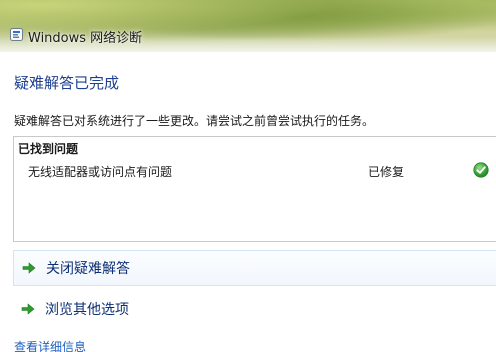 Image resolution: width=496 pixels, height=352 pixels. Describe the element at coordinates (481, 170) in the screenshot. I see `green-check-icon` at that location.